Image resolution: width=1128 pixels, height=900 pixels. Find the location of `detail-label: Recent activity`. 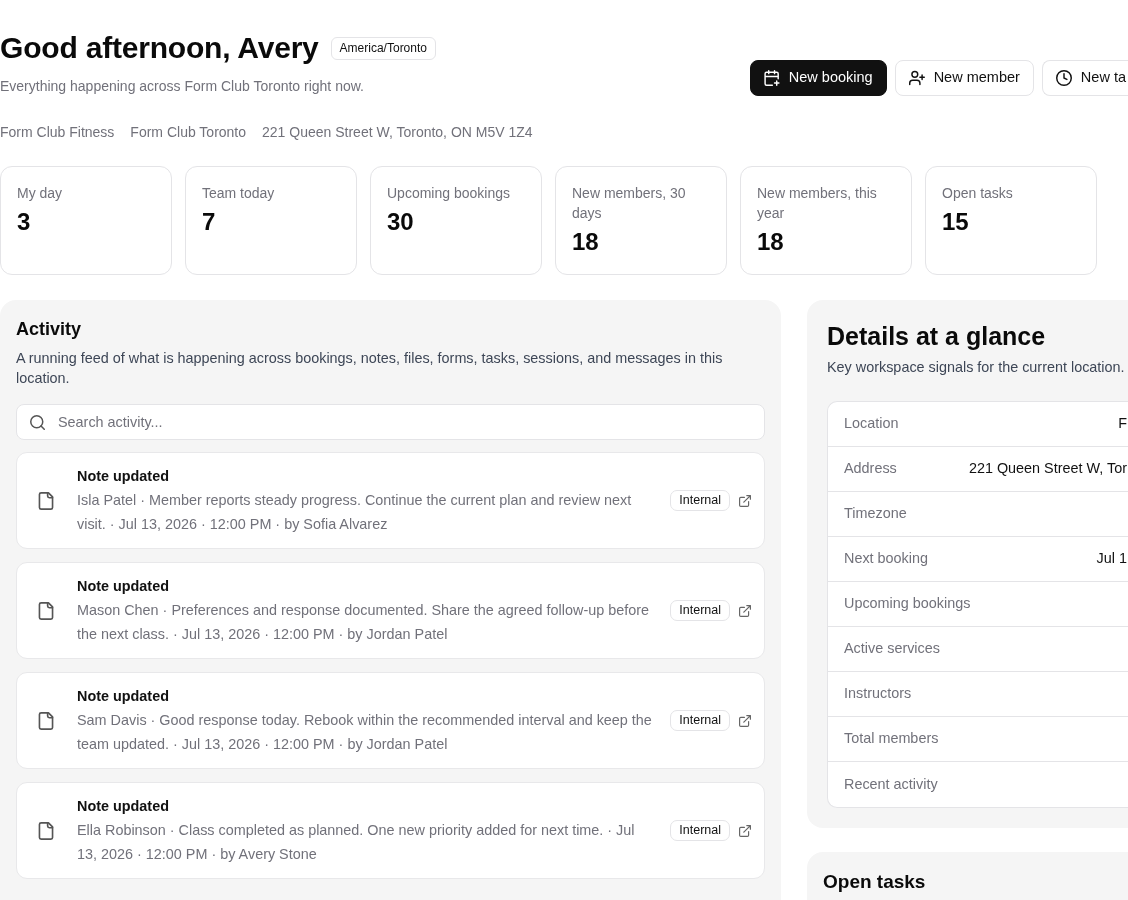

detail-label: Recent activity is located at coordinates (891, 784).